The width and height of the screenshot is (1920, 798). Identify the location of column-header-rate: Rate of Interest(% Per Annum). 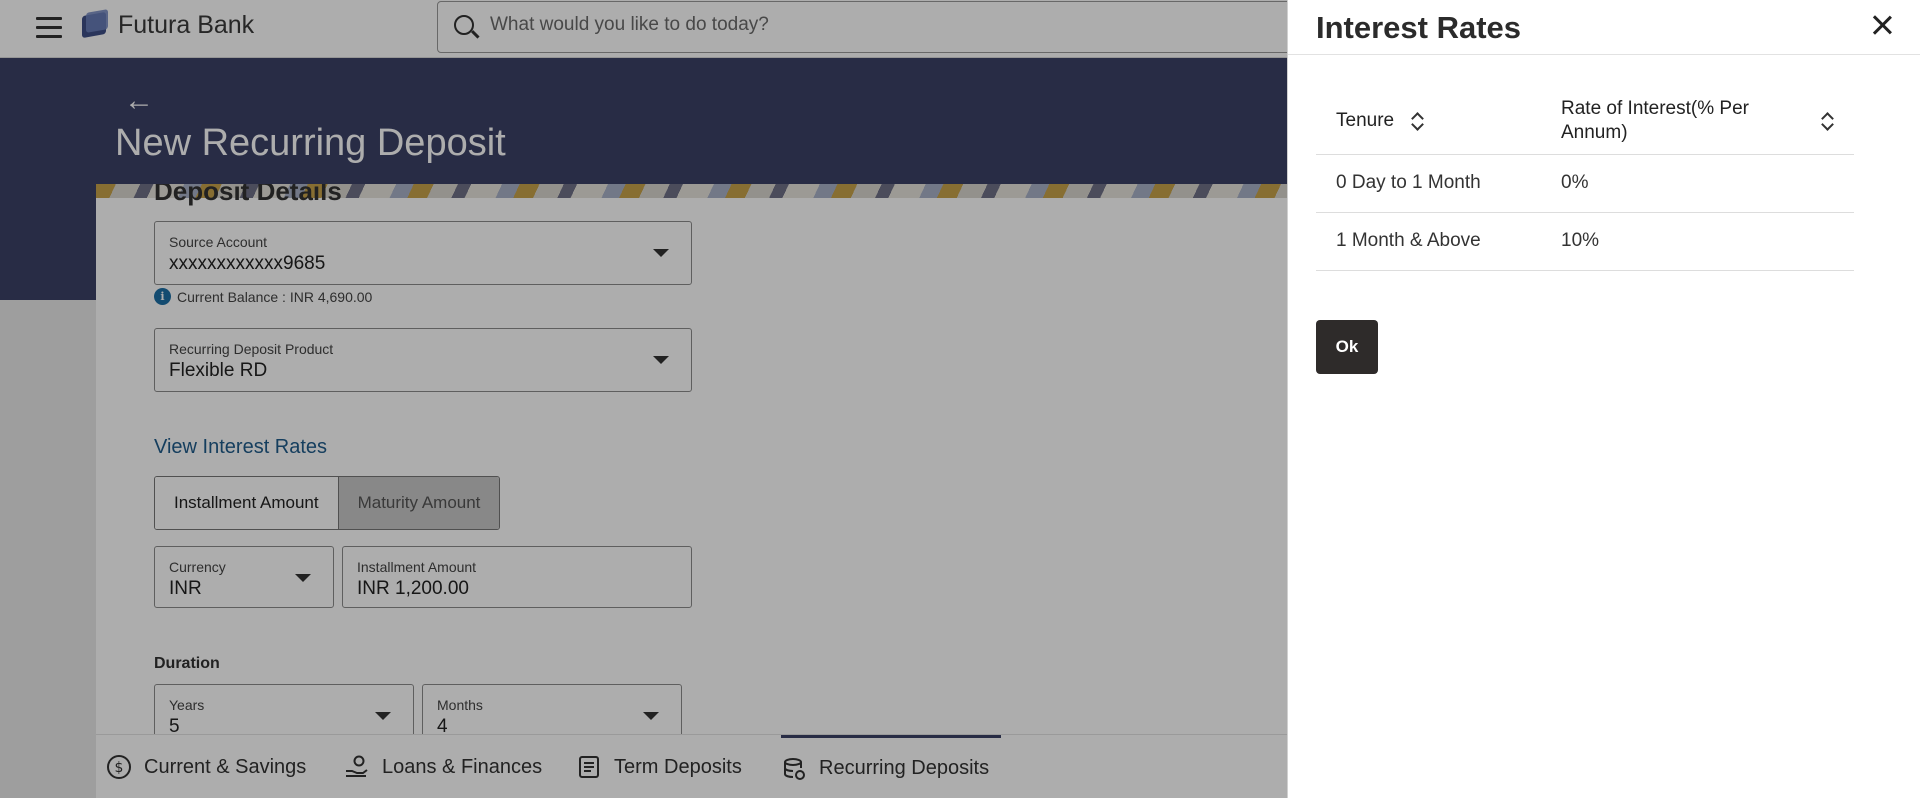
(1697, 121).